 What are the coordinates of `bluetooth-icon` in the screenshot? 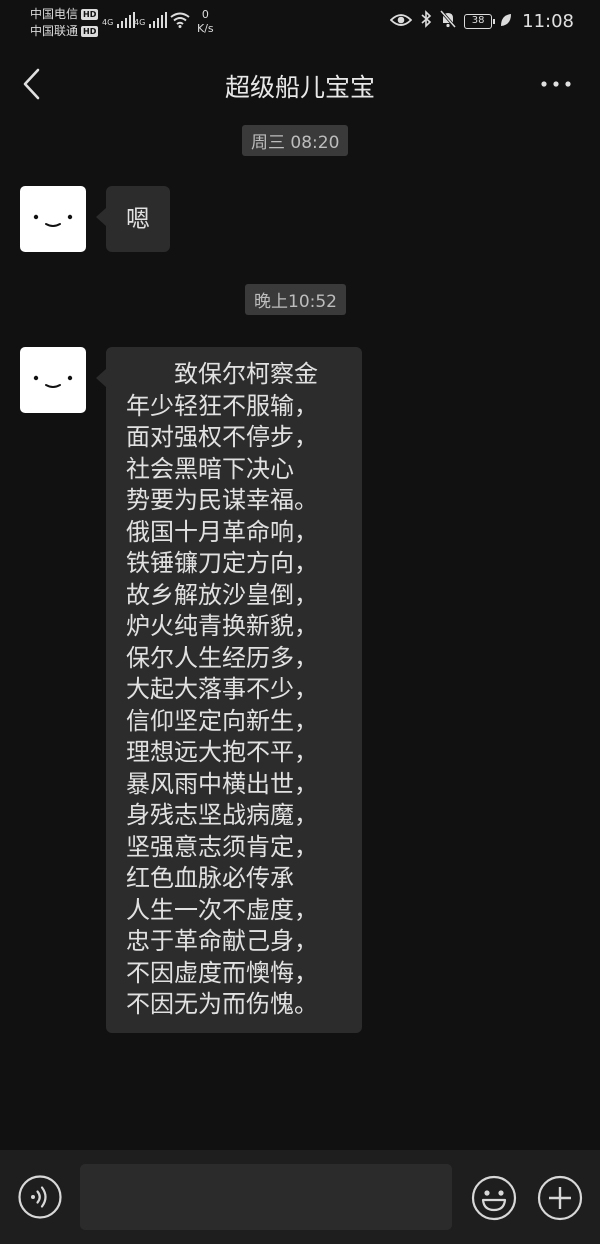 It's located at (426, 21).